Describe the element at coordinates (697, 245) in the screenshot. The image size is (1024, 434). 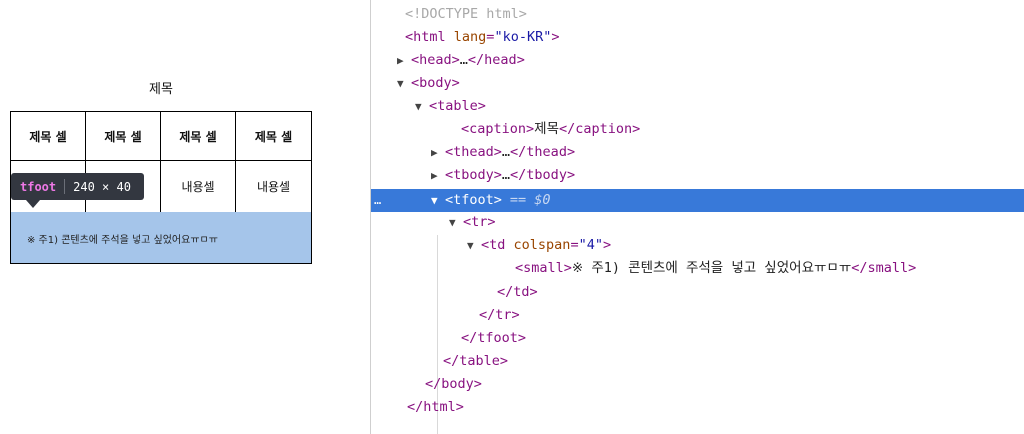
I see `dom-node: ▼ <td colspan="4">` at that location.